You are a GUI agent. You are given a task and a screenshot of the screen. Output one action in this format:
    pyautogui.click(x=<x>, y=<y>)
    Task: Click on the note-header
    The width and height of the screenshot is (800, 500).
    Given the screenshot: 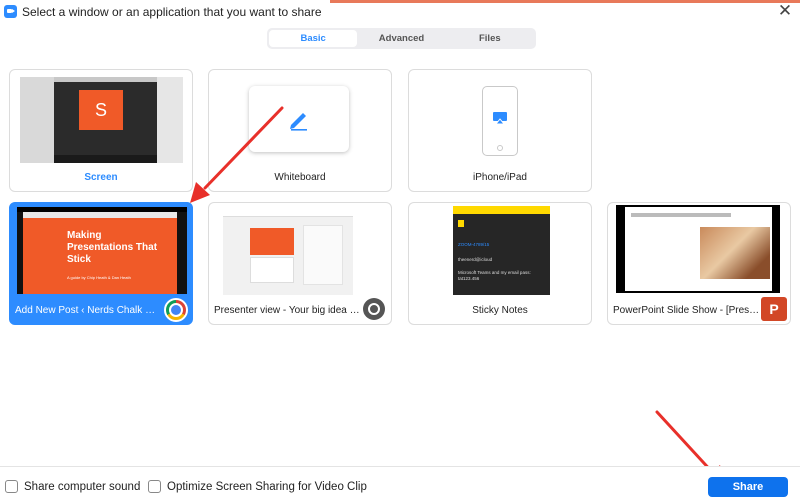 What is the action you would take?
    pyautogui.click(x=501, y=210)
    